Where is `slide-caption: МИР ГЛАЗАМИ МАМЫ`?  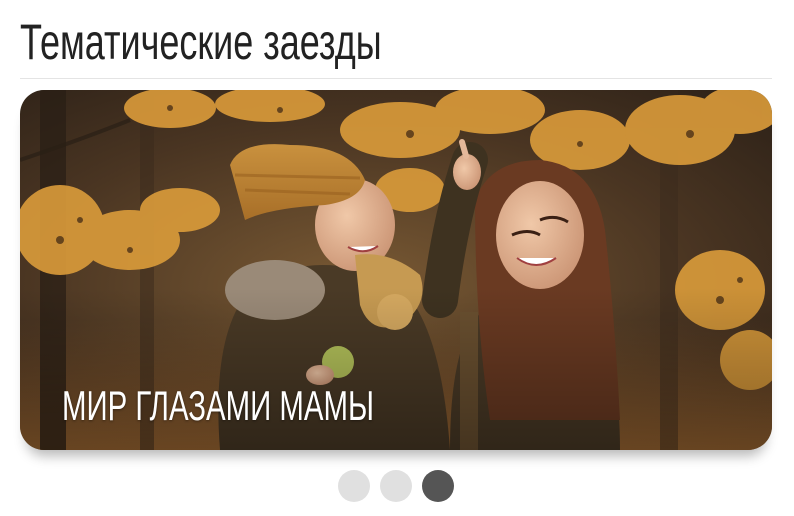
slide-caption: МИР ГЛАЗАМИ МАМЫ is located at coordinates (218, 405).